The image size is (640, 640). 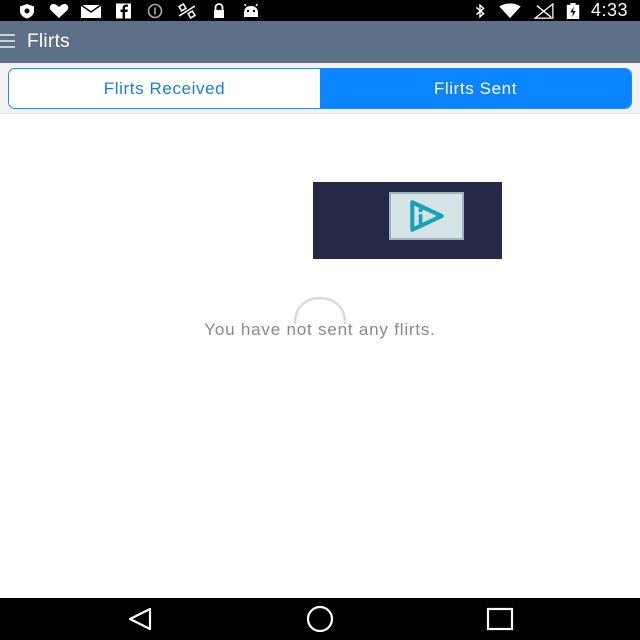 What do you see at coordinates (139, 10) in the screenshot?
I see `notification-icons` at bounding box center [139, 10].